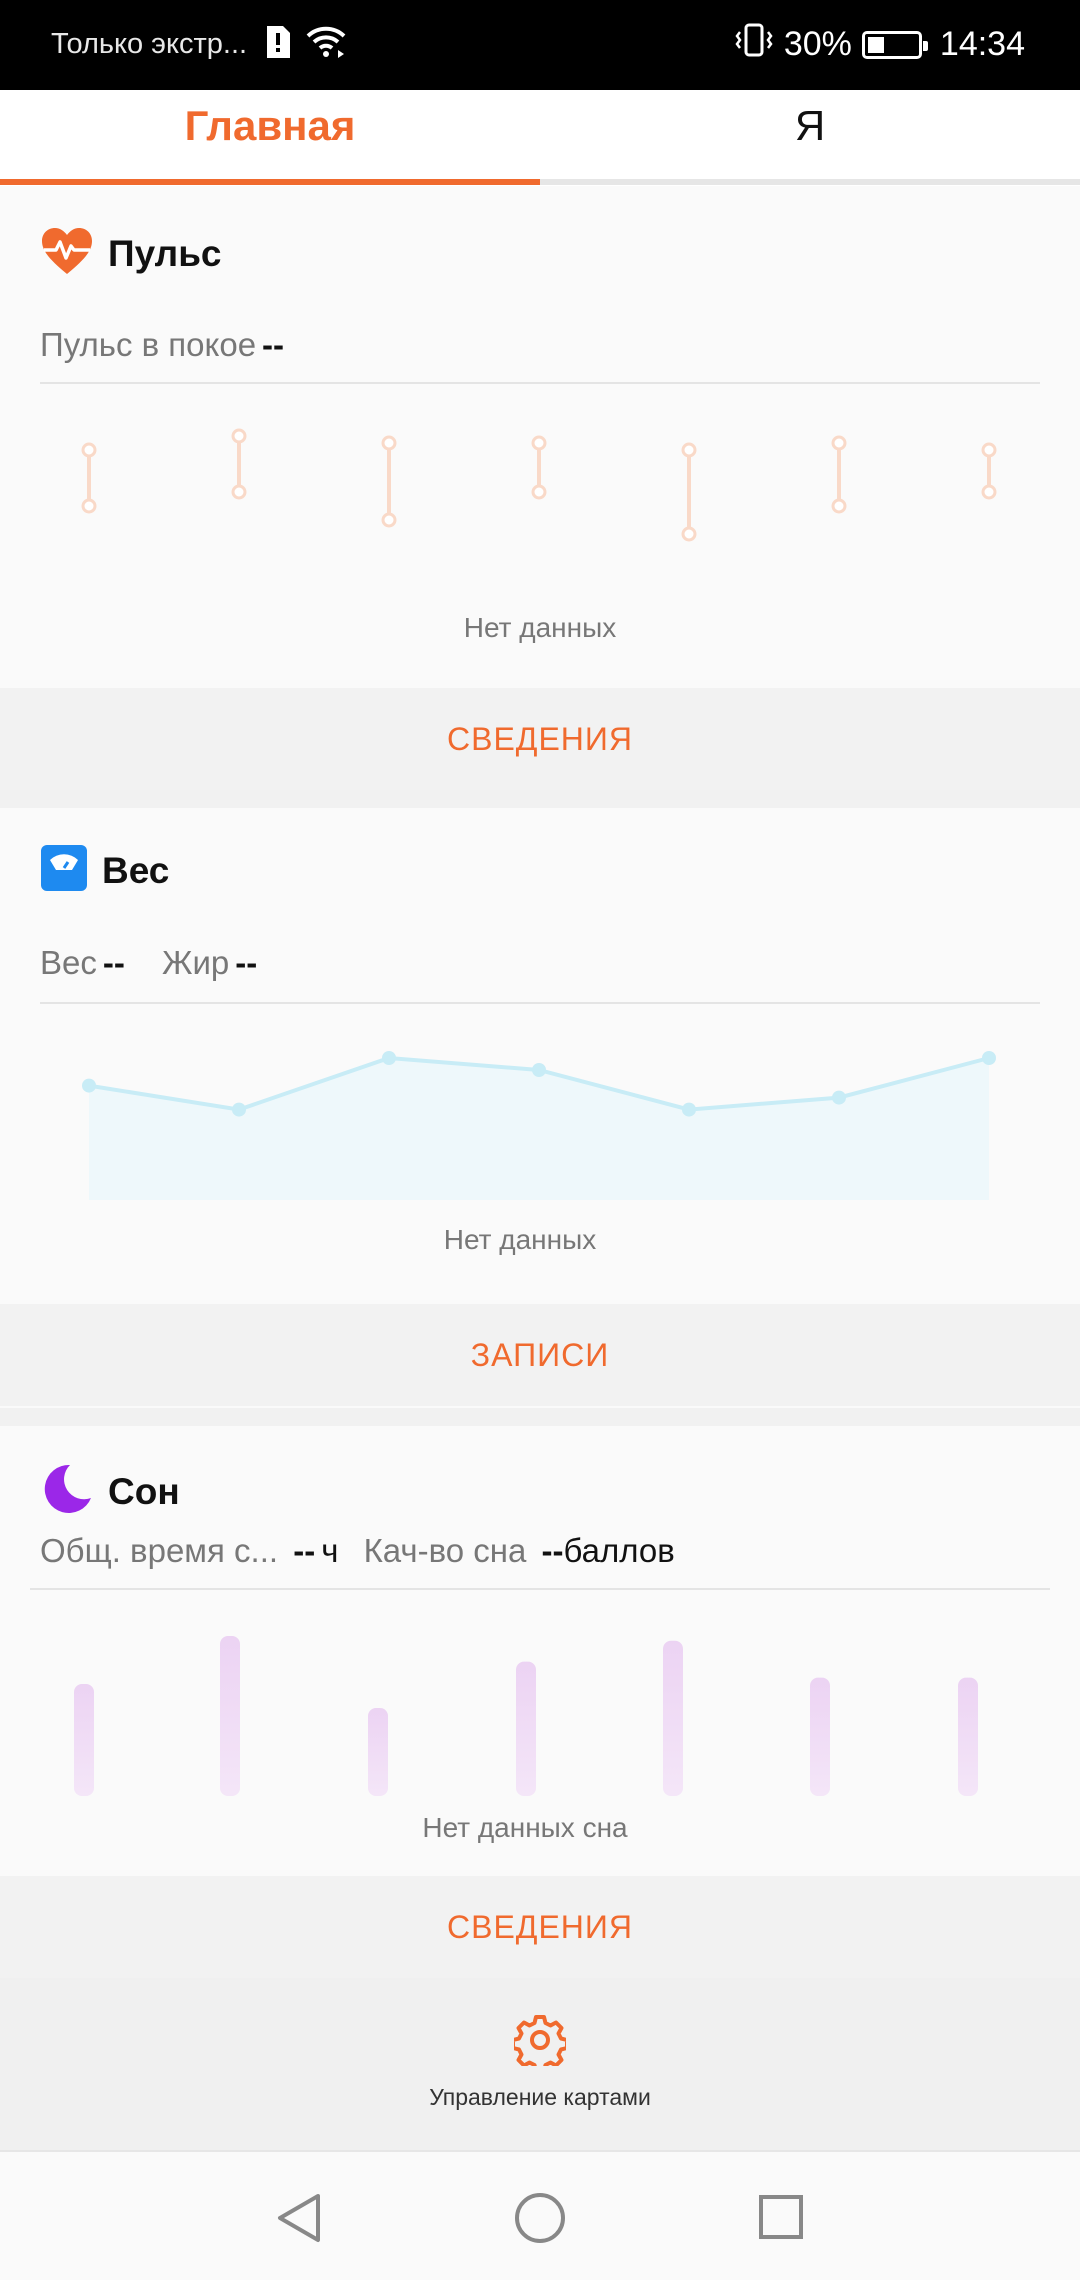 This screenshot has height=2280, width=1080. I want to click on gear-icon, so click(540, 2043).